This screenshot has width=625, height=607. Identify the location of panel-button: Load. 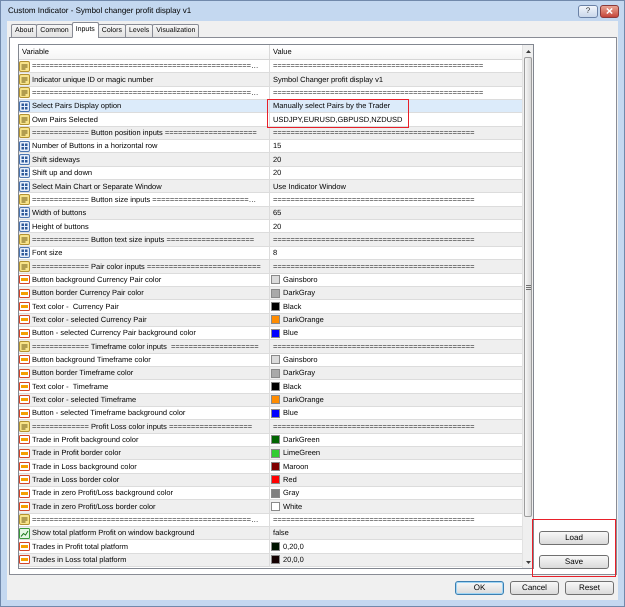
(574, 538).